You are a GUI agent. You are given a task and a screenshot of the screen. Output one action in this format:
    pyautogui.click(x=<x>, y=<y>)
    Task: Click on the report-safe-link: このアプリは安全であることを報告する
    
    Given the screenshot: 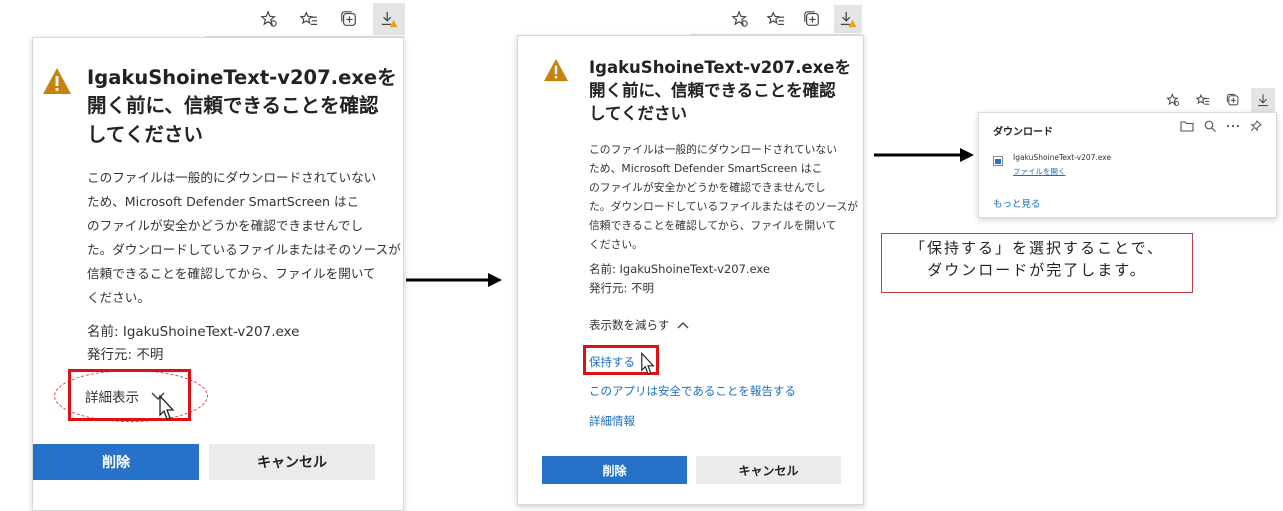 What is the action you would take?
    pyautogui.click(x=692, y=391)
    